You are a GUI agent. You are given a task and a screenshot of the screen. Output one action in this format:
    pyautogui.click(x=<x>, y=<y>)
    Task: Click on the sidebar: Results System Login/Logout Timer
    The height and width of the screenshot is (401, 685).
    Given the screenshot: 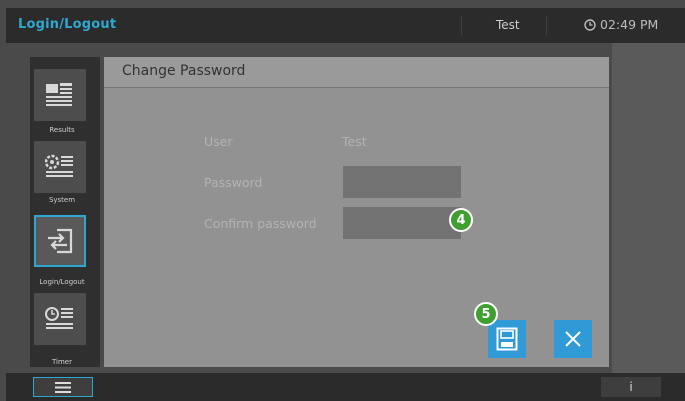 What is the action you would take?
    pyautogui.click(x=65, y=212)
    